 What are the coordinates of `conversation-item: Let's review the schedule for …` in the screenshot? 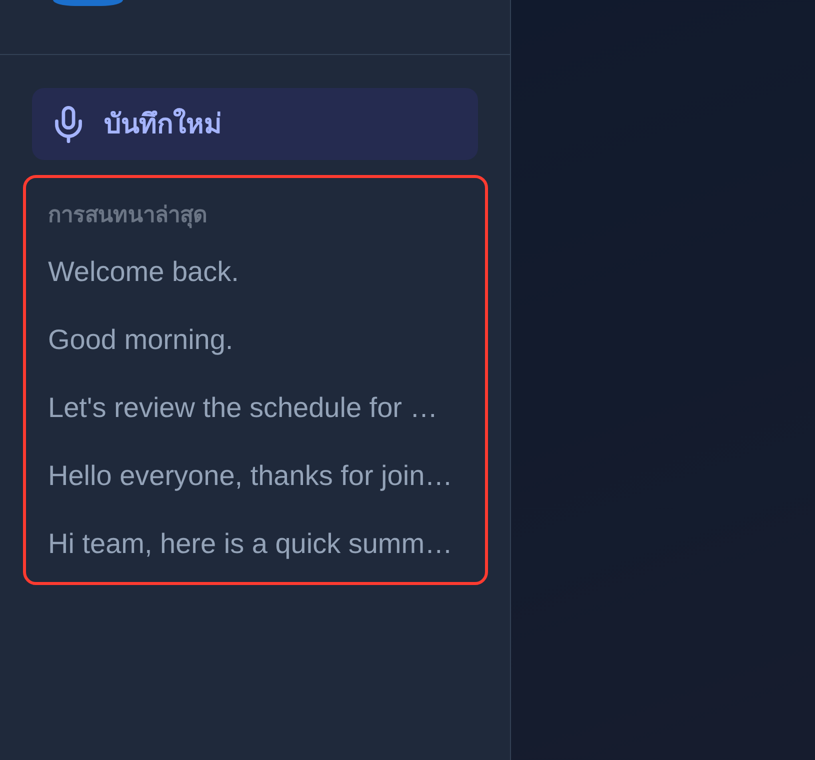 It's located at (243, 408).